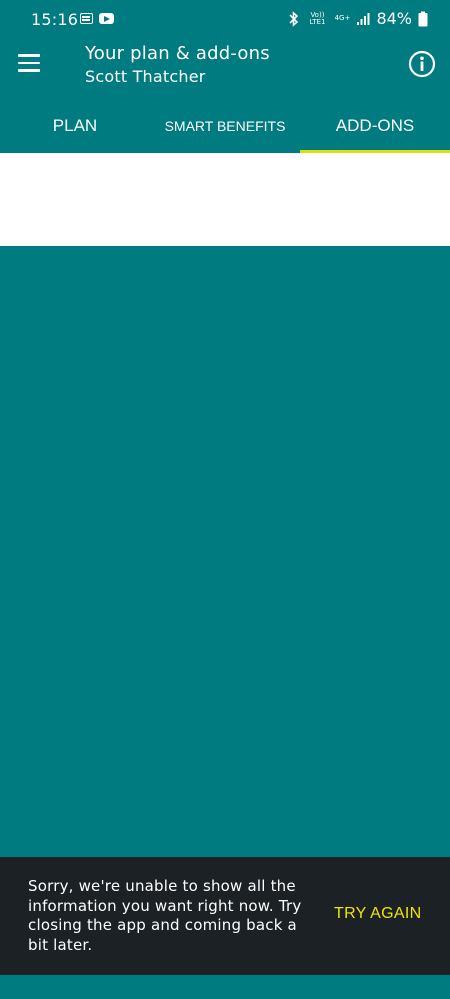  What do you see at coordinates (55, 19) in the screenshot?
I see `status-time: 15:16` at bounding box center [55, 19].